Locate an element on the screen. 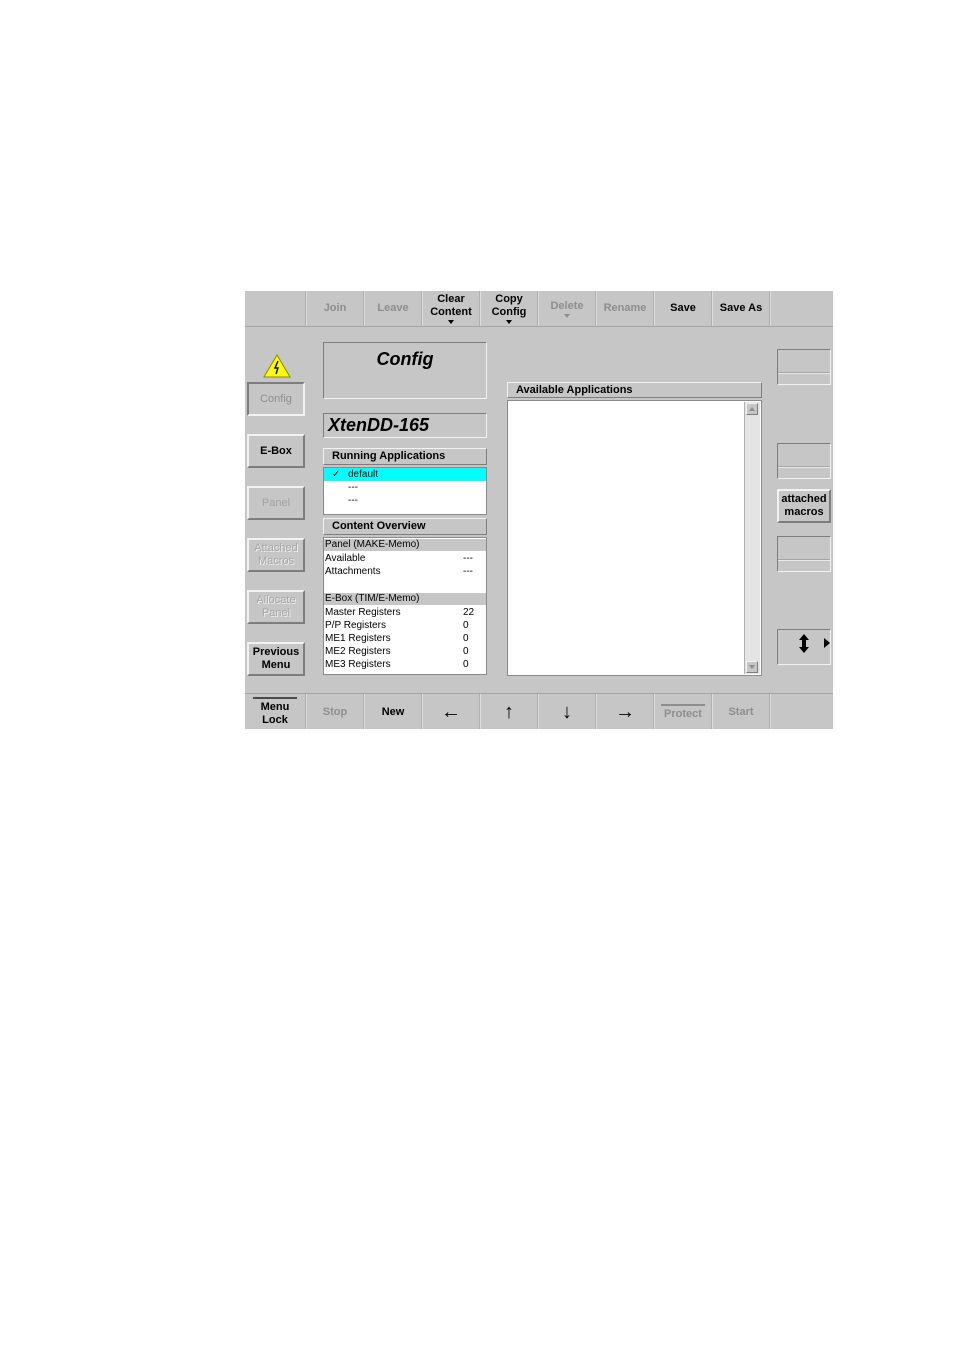  arrow-up-icon: ↑ is located at coordinates (509, 711).